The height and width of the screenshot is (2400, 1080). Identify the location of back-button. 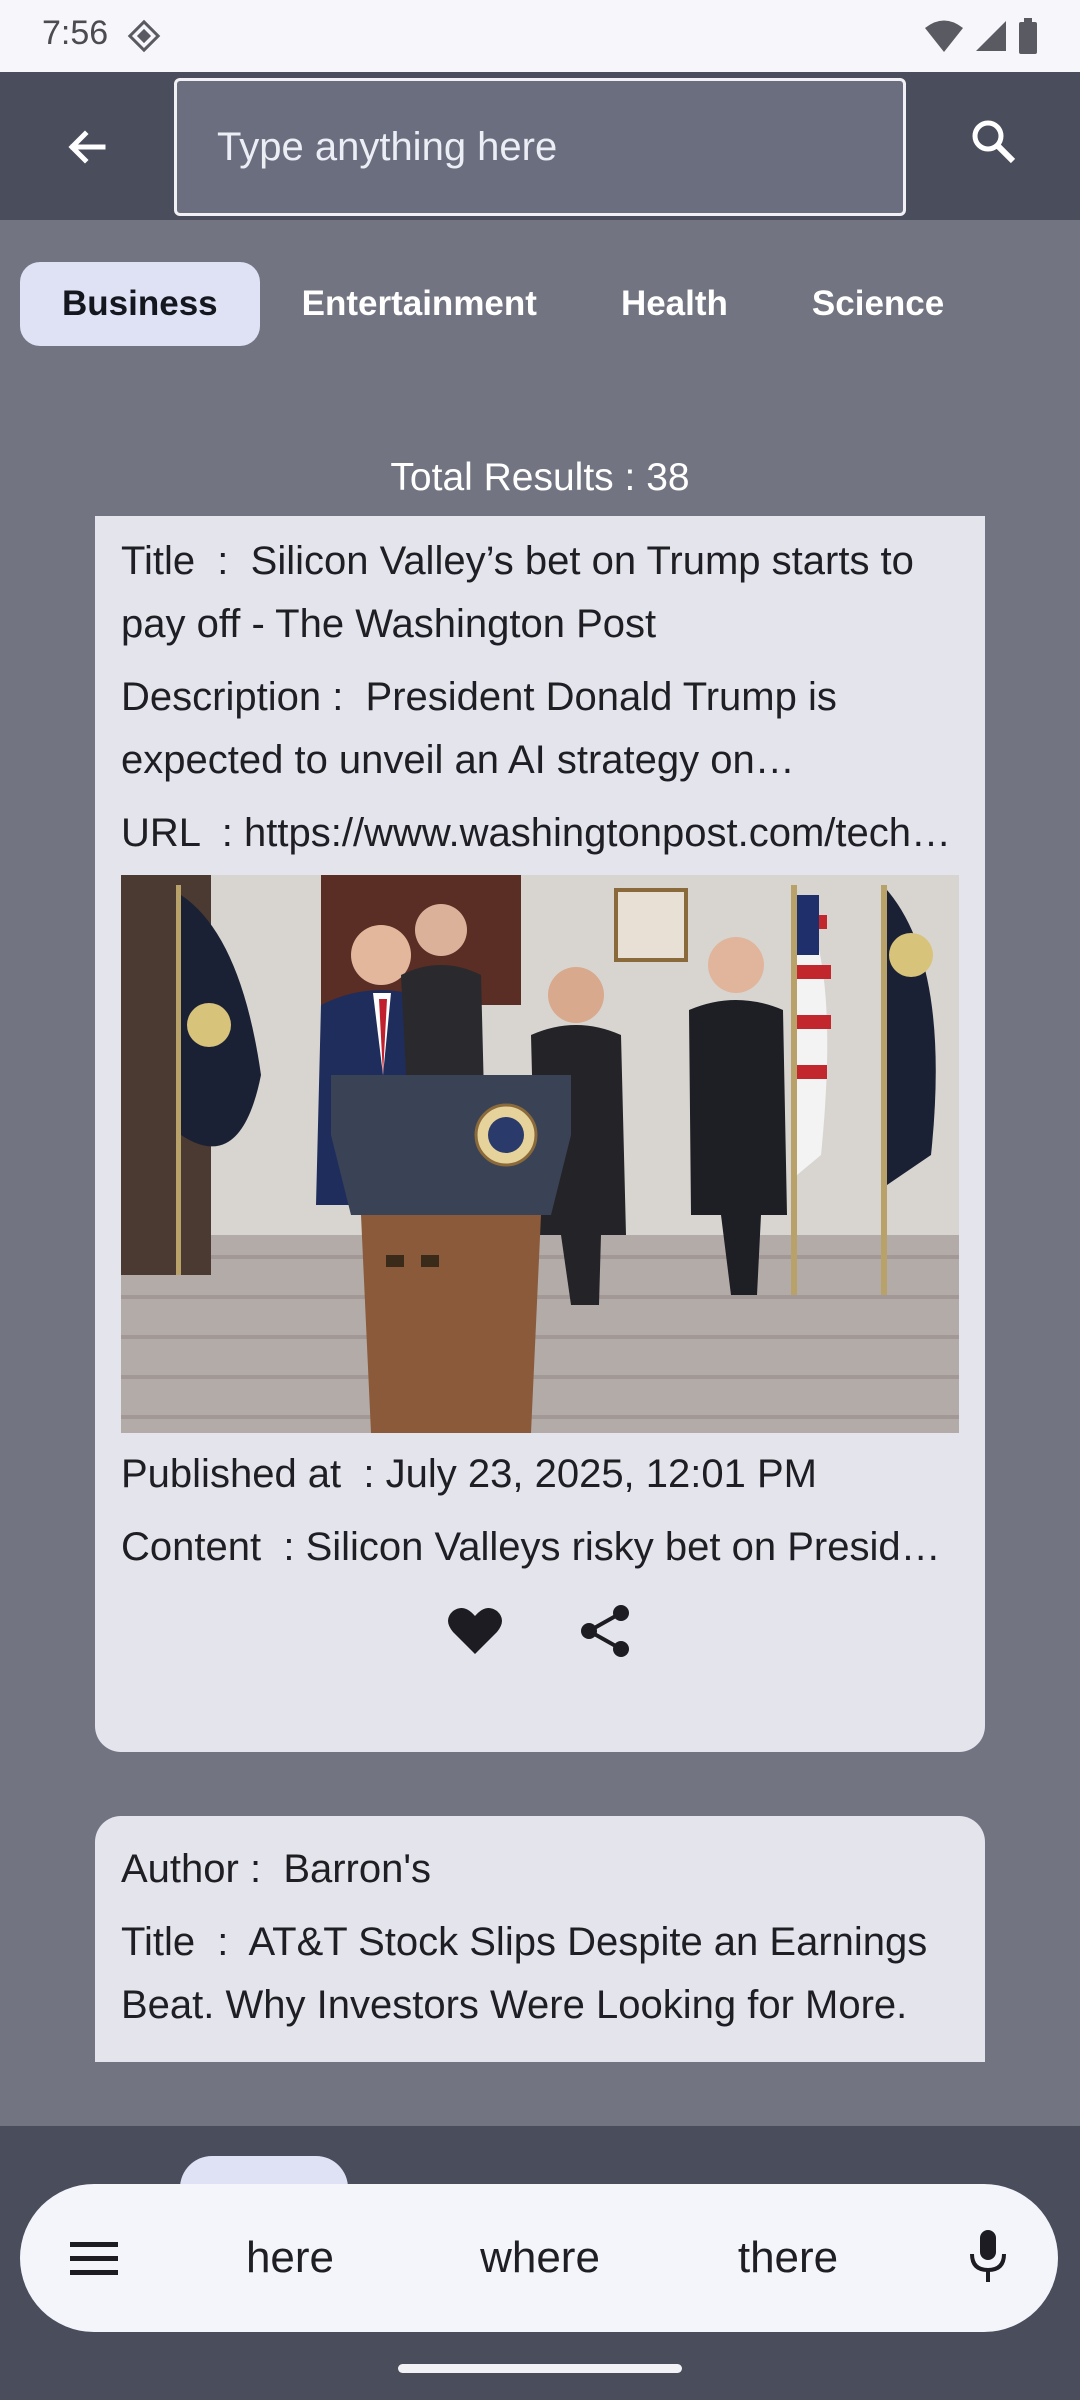
(87, 147).